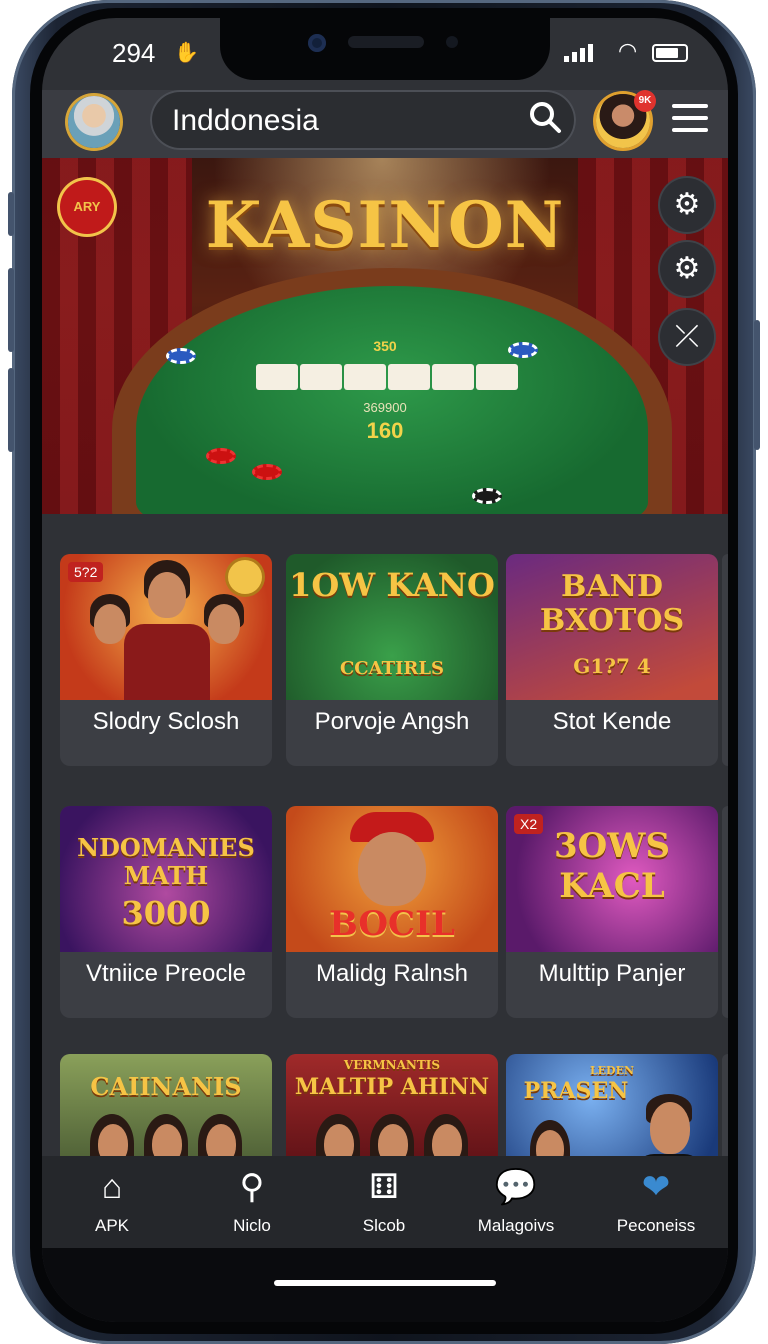 Image resolution: width=768 pixels, height=1344 pixels. I want to click on game-card: 3OWS KACL X2 Multtip Panjer, so click(612, 912).